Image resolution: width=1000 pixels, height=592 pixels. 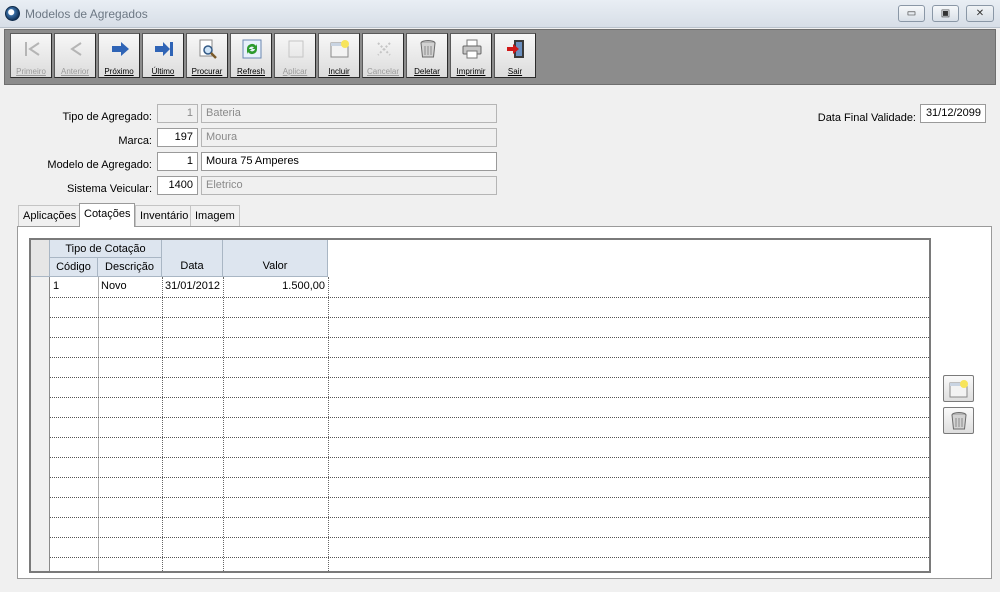 What do you see at coordinates (74, 267) in the screenshot?
I see `header-codigo: Código` at bounding box center [74, 267].